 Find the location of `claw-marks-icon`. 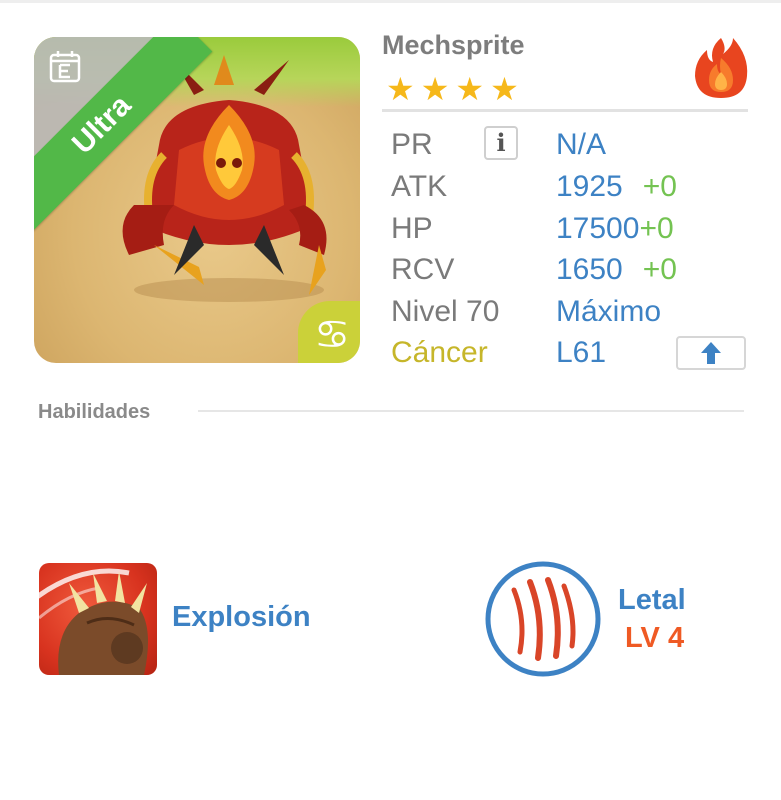

claw-marks-icon is located at coordinates (543, 619).